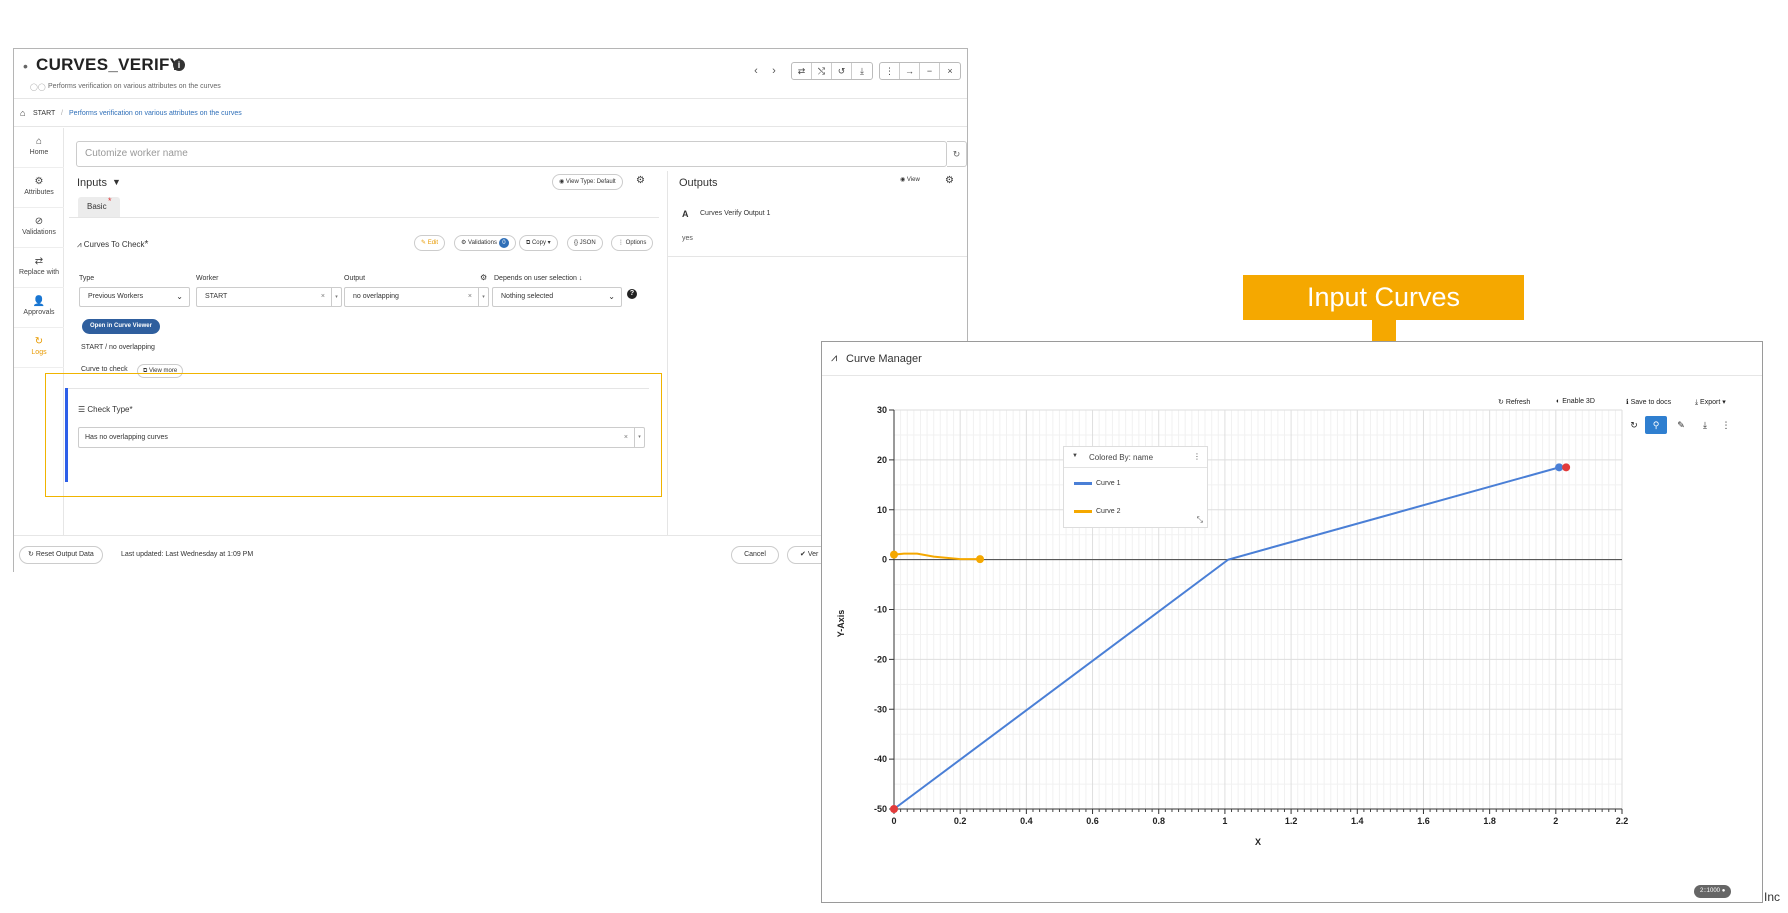 The height and width of the screenshot is (913, 1788). Describe the element at coordinates (1135, 457) in the screenshot. I see `legend-header: ▼ Colored By: name ⋮` at that location.